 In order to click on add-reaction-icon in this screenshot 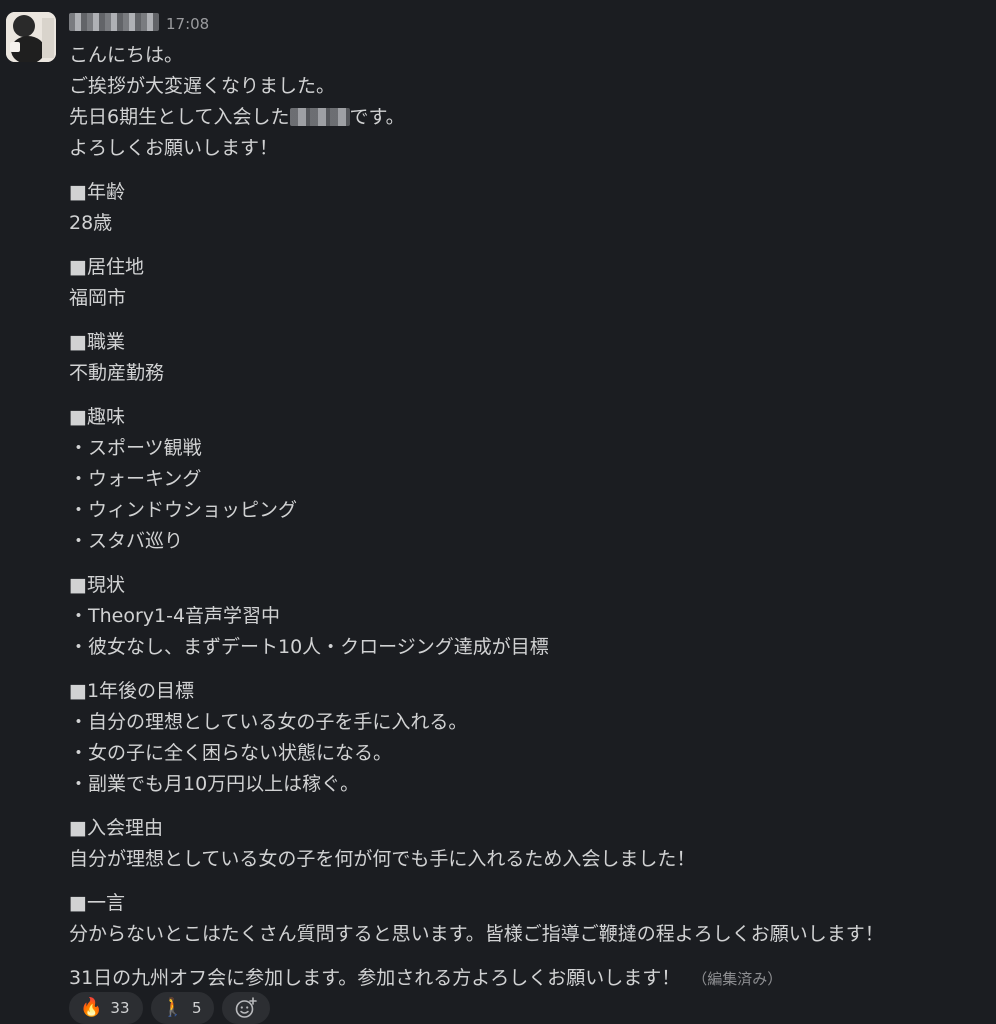, I will do `click(247, 1007)`.